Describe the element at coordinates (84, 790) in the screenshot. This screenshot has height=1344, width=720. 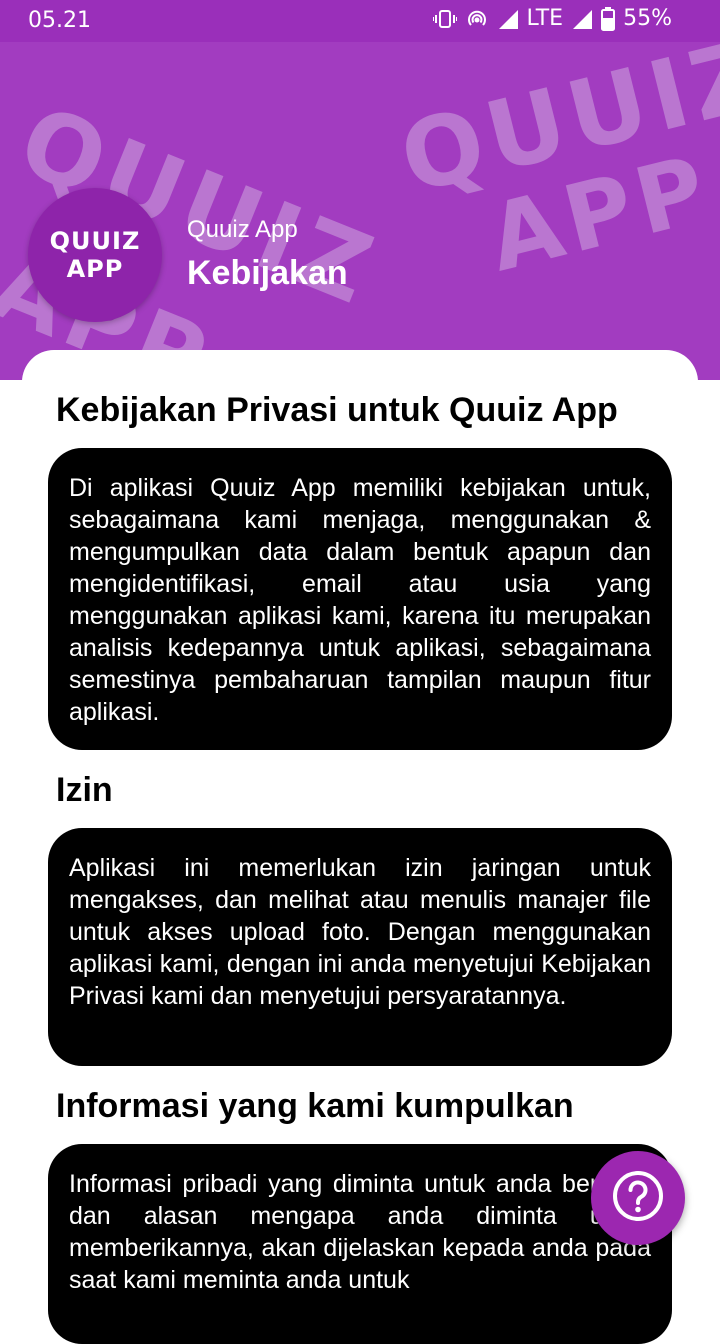
I see `section-heading-permissions: Izin` at that location.